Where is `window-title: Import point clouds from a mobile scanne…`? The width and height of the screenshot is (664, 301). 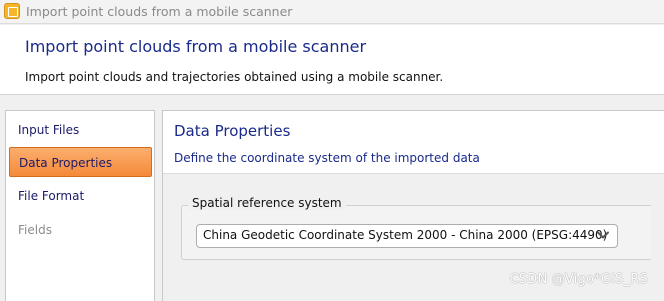 window-title: Import point clouds from a mobile scanne… is located at coordinates (159, 11).